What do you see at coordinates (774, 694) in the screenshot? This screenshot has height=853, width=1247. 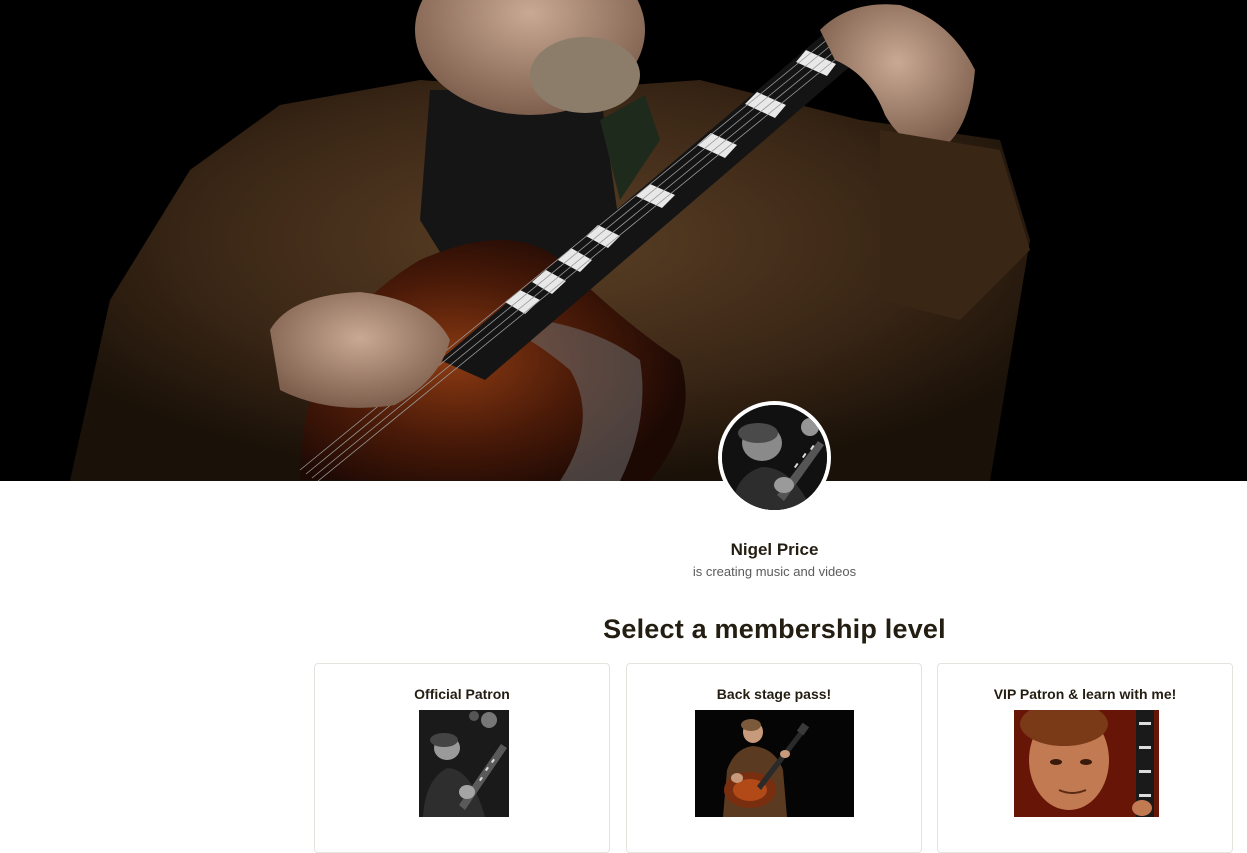 I see `tier-title: Back stage pass!` at bounding box center [774, 694].